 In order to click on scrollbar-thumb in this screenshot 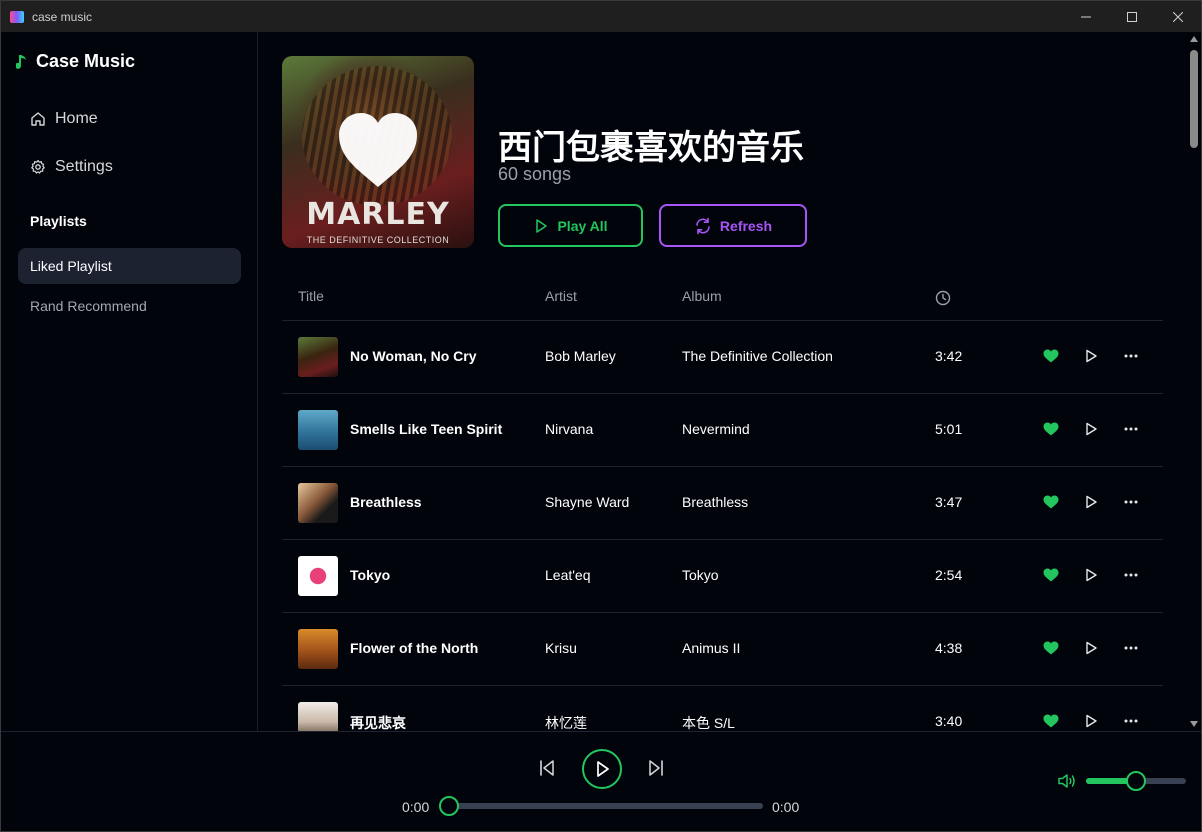, I will do `click(1194, 99)`.